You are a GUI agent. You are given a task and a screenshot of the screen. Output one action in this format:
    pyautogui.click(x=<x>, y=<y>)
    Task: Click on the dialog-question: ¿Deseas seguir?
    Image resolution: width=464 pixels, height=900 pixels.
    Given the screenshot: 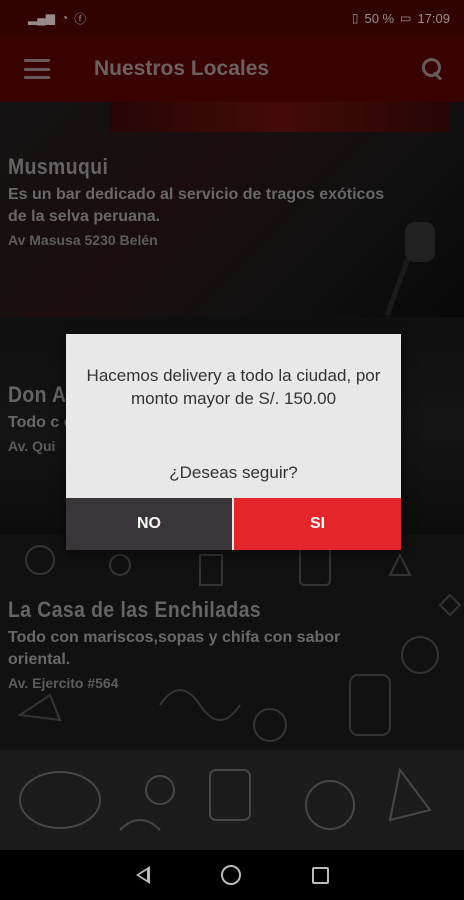 What is the action you would take?
    pyautogui.click(x=233, y=472)
    